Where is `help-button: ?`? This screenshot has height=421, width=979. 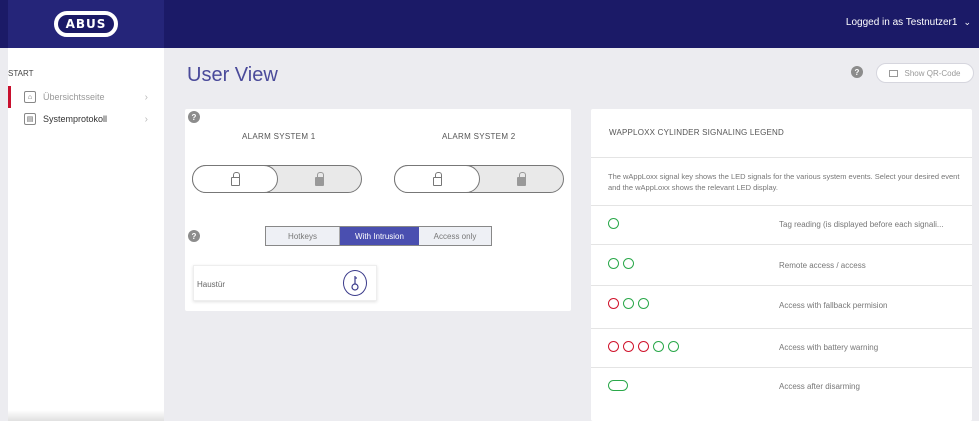
help-button: ? is located at coordinates (857, 72).